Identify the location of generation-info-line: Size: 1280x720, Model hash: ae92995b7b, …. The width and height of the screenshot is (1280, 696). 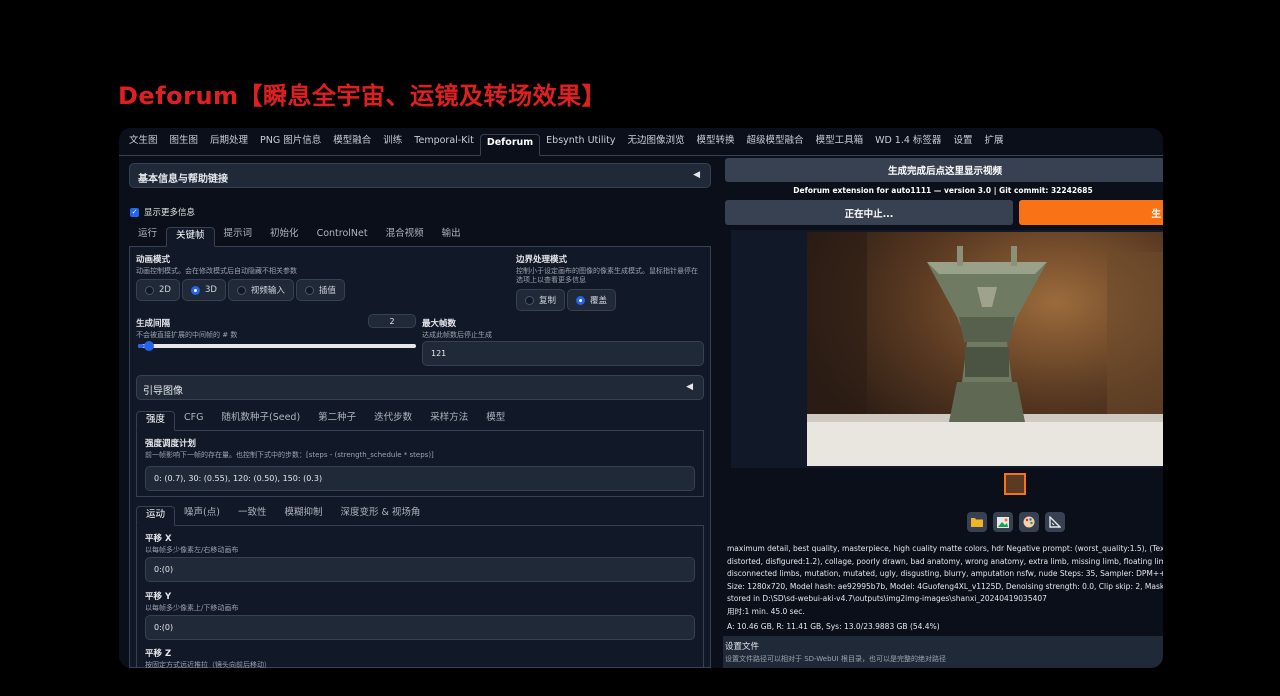
(945, 586).